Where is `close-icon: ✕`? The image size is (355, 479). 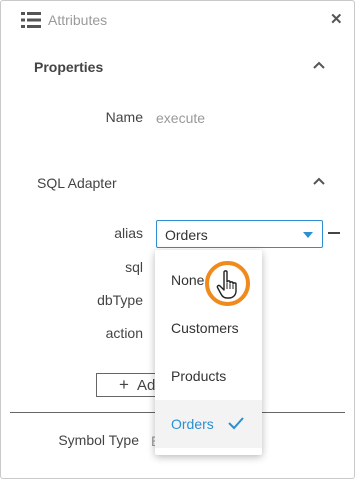 close-icon: ✕ is located at coordinates (336, 20).